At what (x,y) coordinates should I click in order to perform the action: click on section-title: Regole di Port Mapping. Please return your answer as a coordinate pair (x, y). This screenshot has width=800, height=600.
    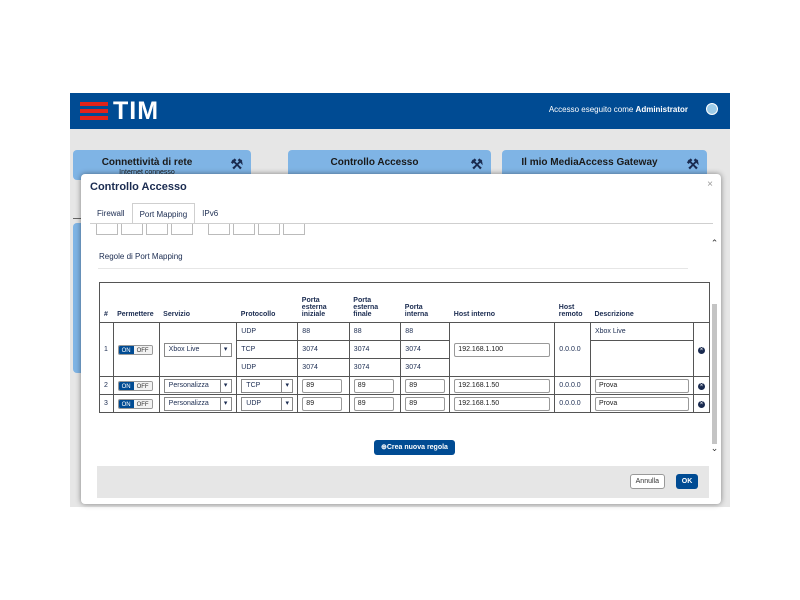
    Looking at the image, I should click on (141, 256).